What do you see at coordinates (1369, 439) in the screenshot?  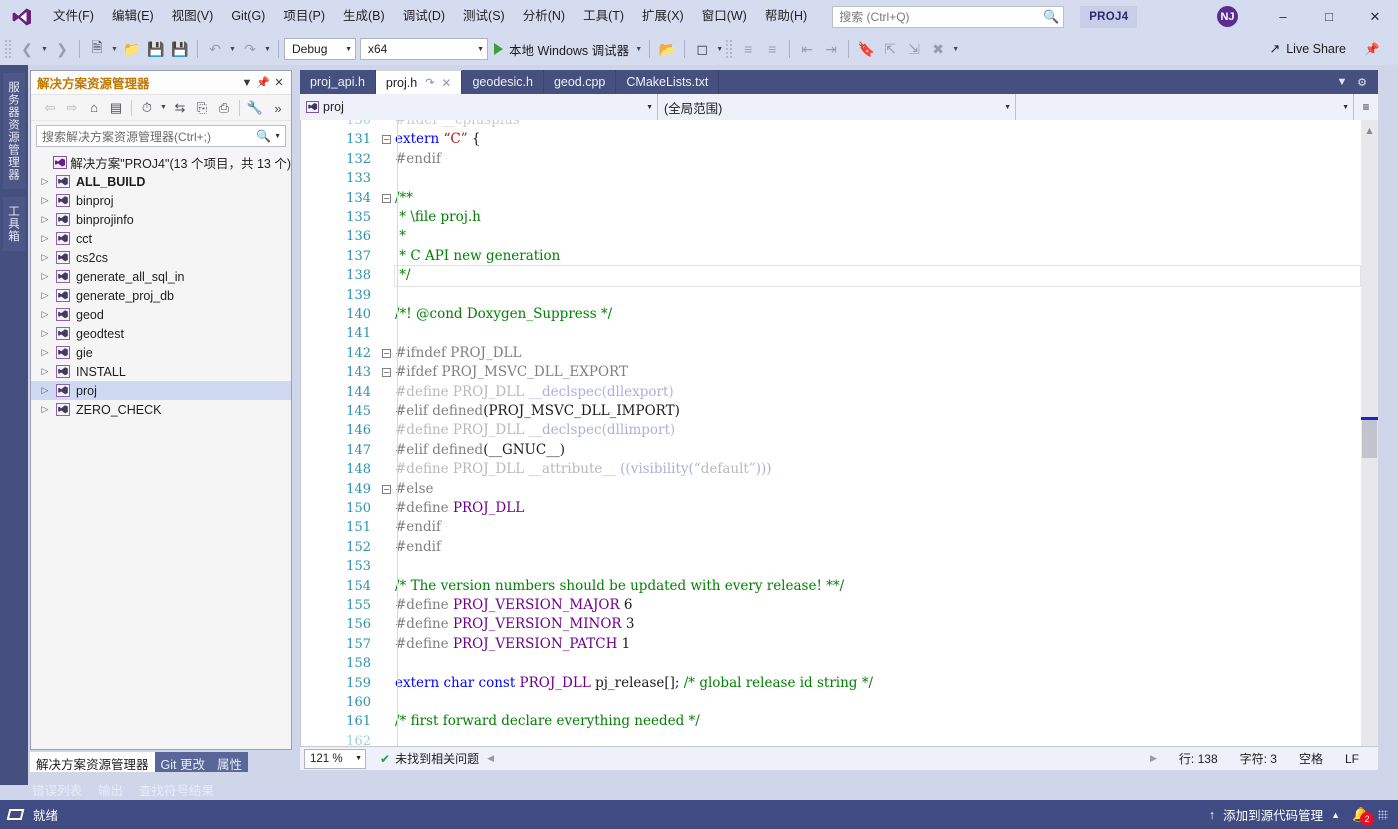 I see `scrollbar-thumb` at bounding box center [1369, 439].